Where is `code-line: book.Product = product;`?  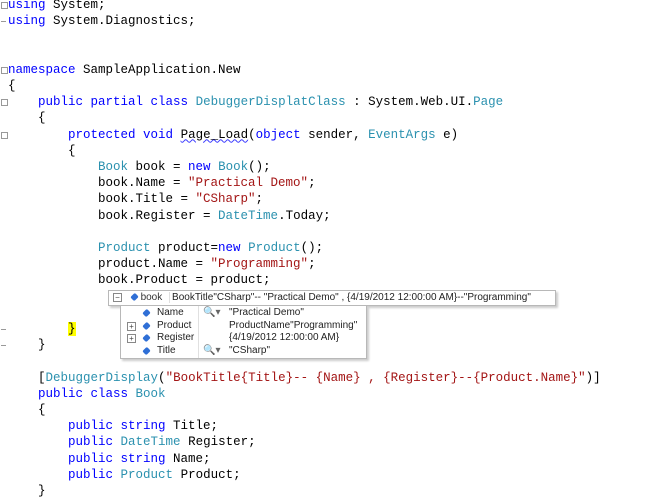 code-line: book.Product = product; is located at coordinates (139, 280).